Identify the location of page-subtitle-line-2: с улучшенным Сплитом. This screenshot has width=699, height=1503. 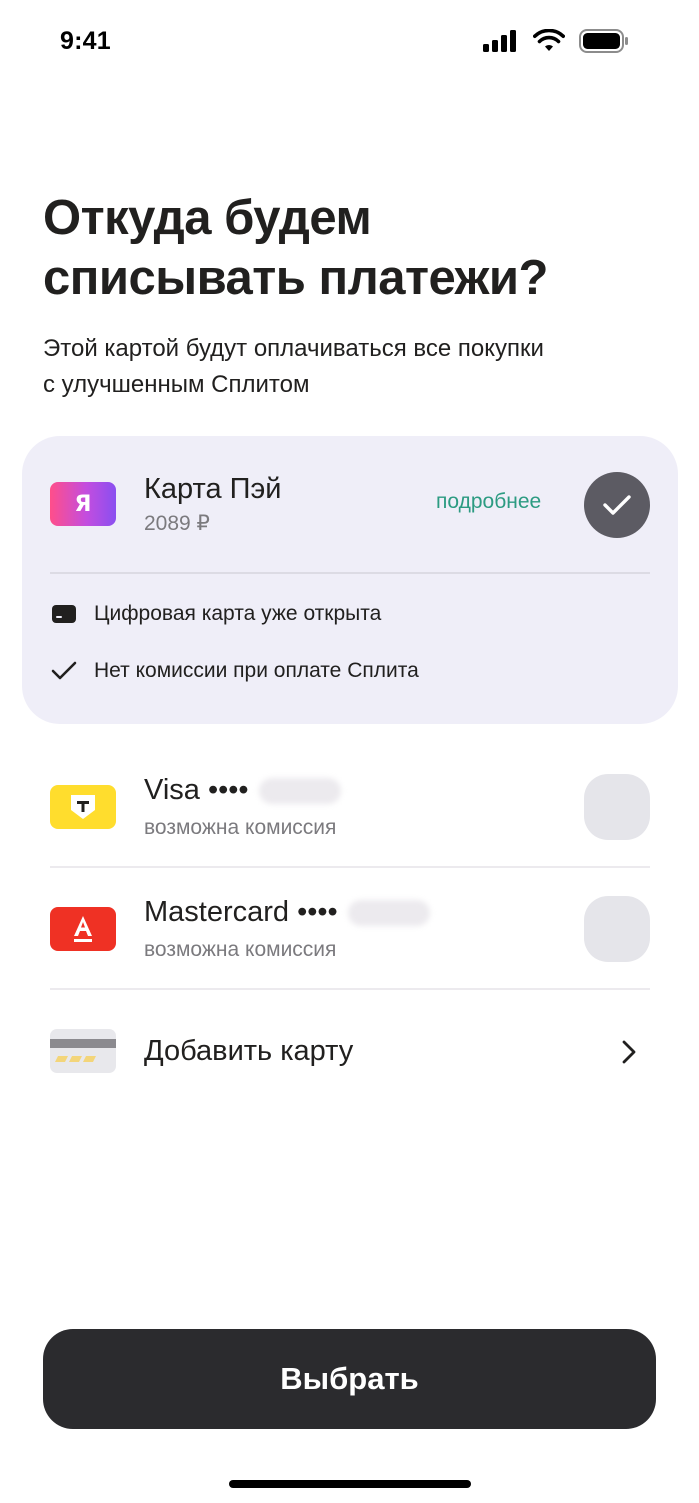
(176, 384).